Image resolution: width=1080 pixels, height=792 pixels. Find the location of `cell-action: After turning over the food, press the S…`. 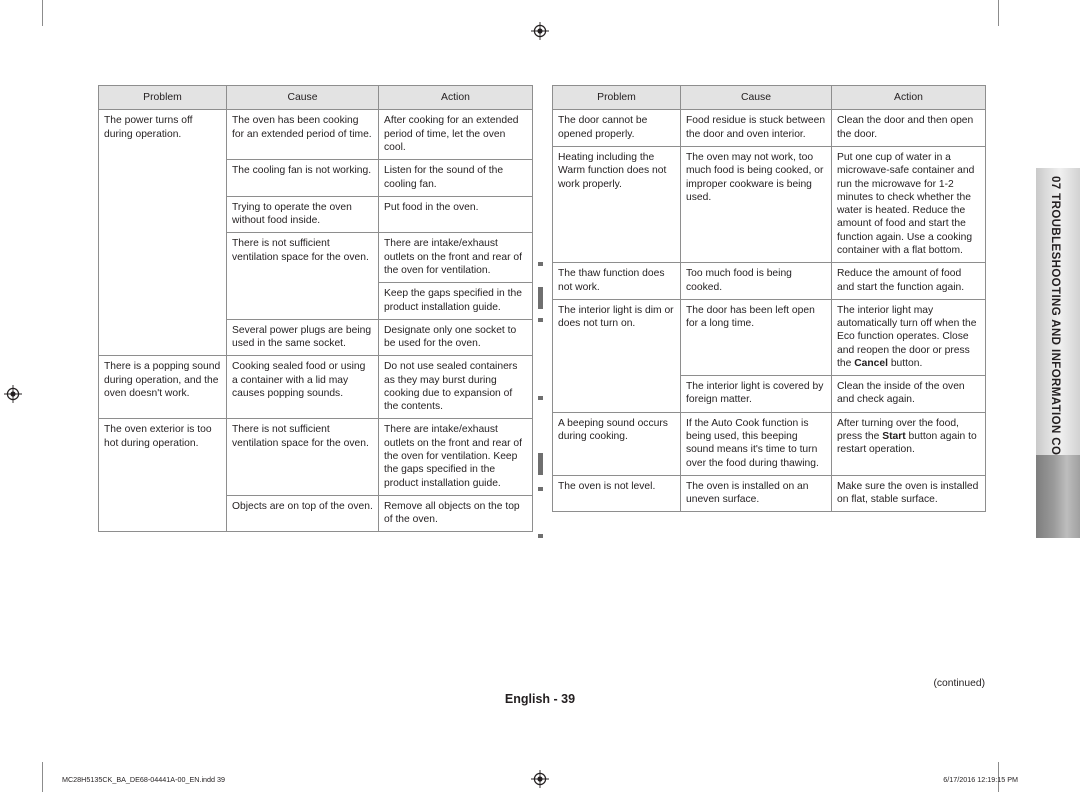

cell-action: After turning over the food, press the S… is located at coordinates (908, 443).